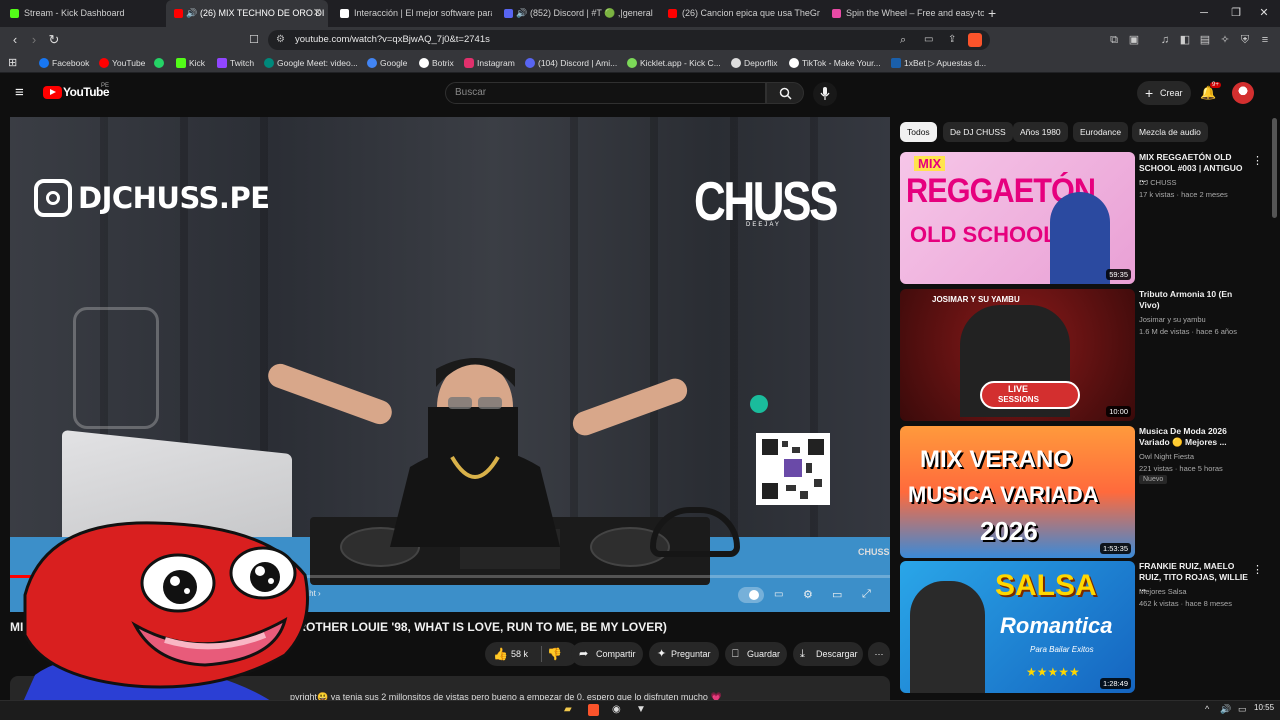 This screenshot has width=1280, height=720. I want to click on bookmark-google: Google, so click(387, 63).